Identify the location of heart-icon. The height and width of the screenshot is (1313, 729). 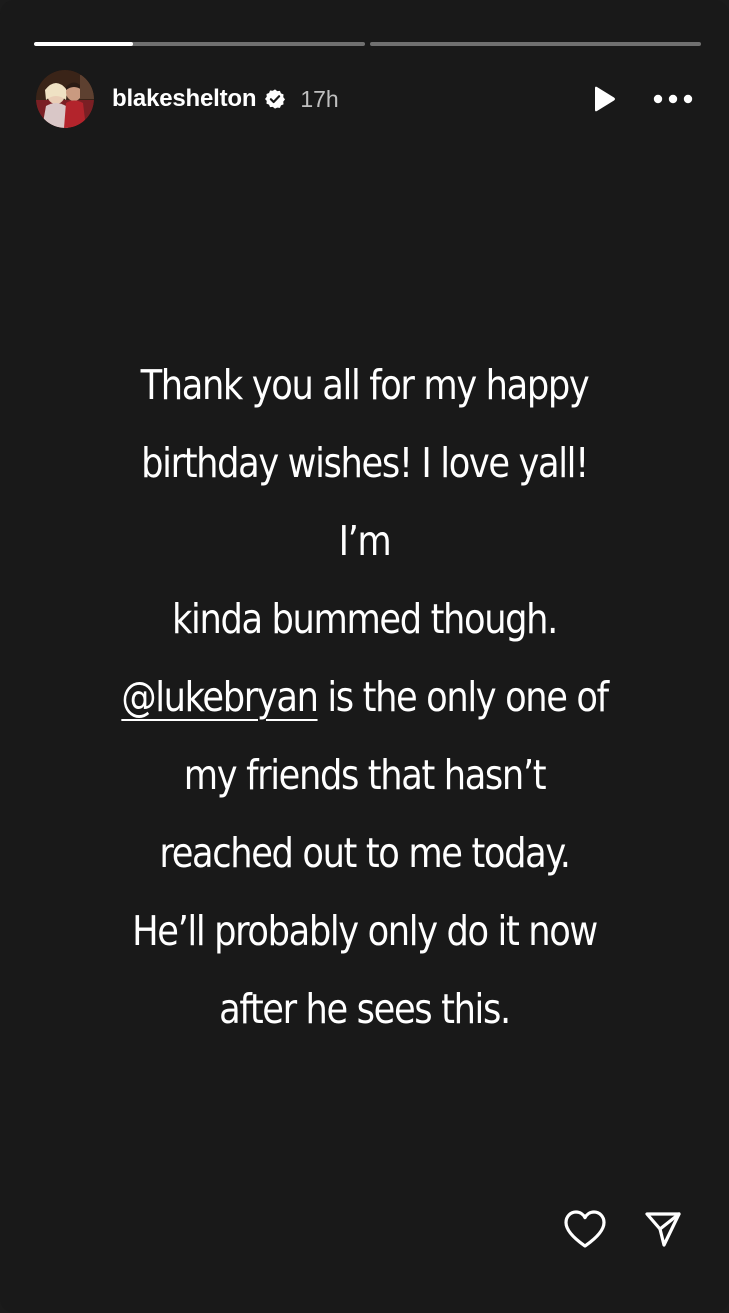
(585, 1229).